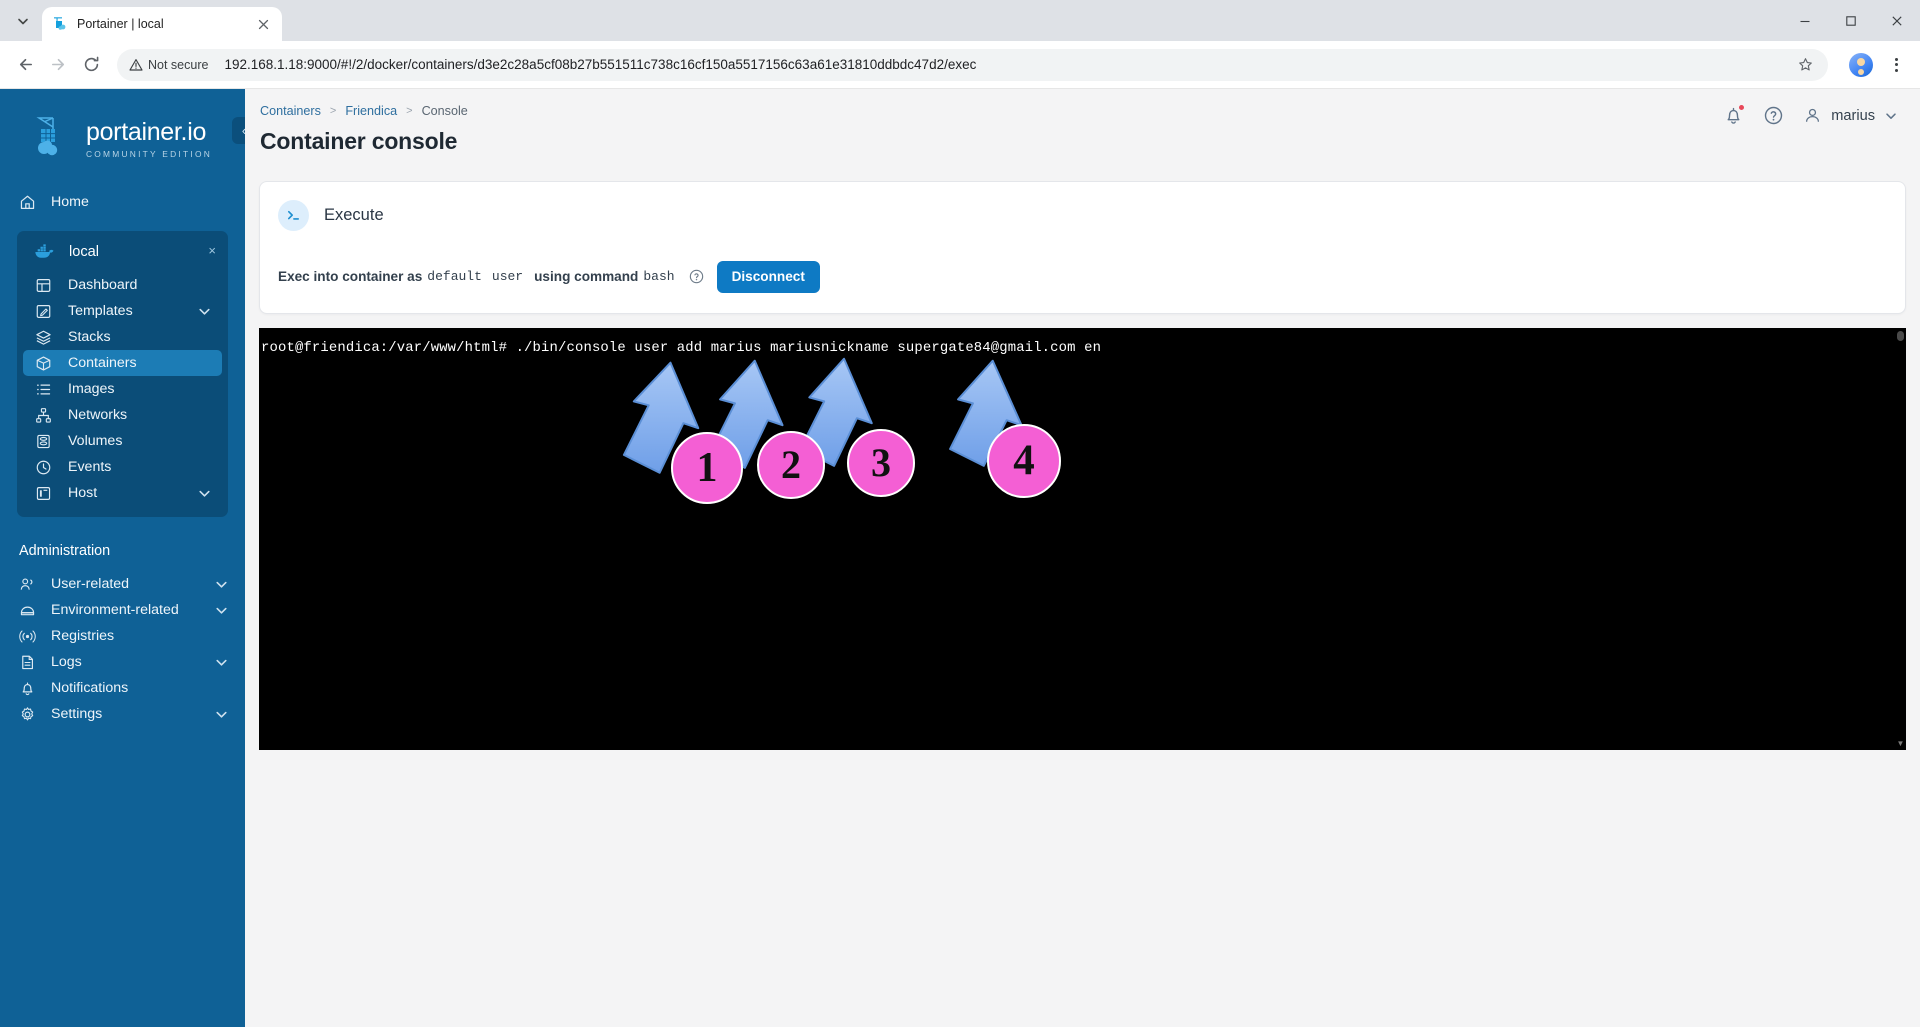  Describe the element at coordinates (43, 285) in the screenshot. I see `dashboard-icon` at that location.